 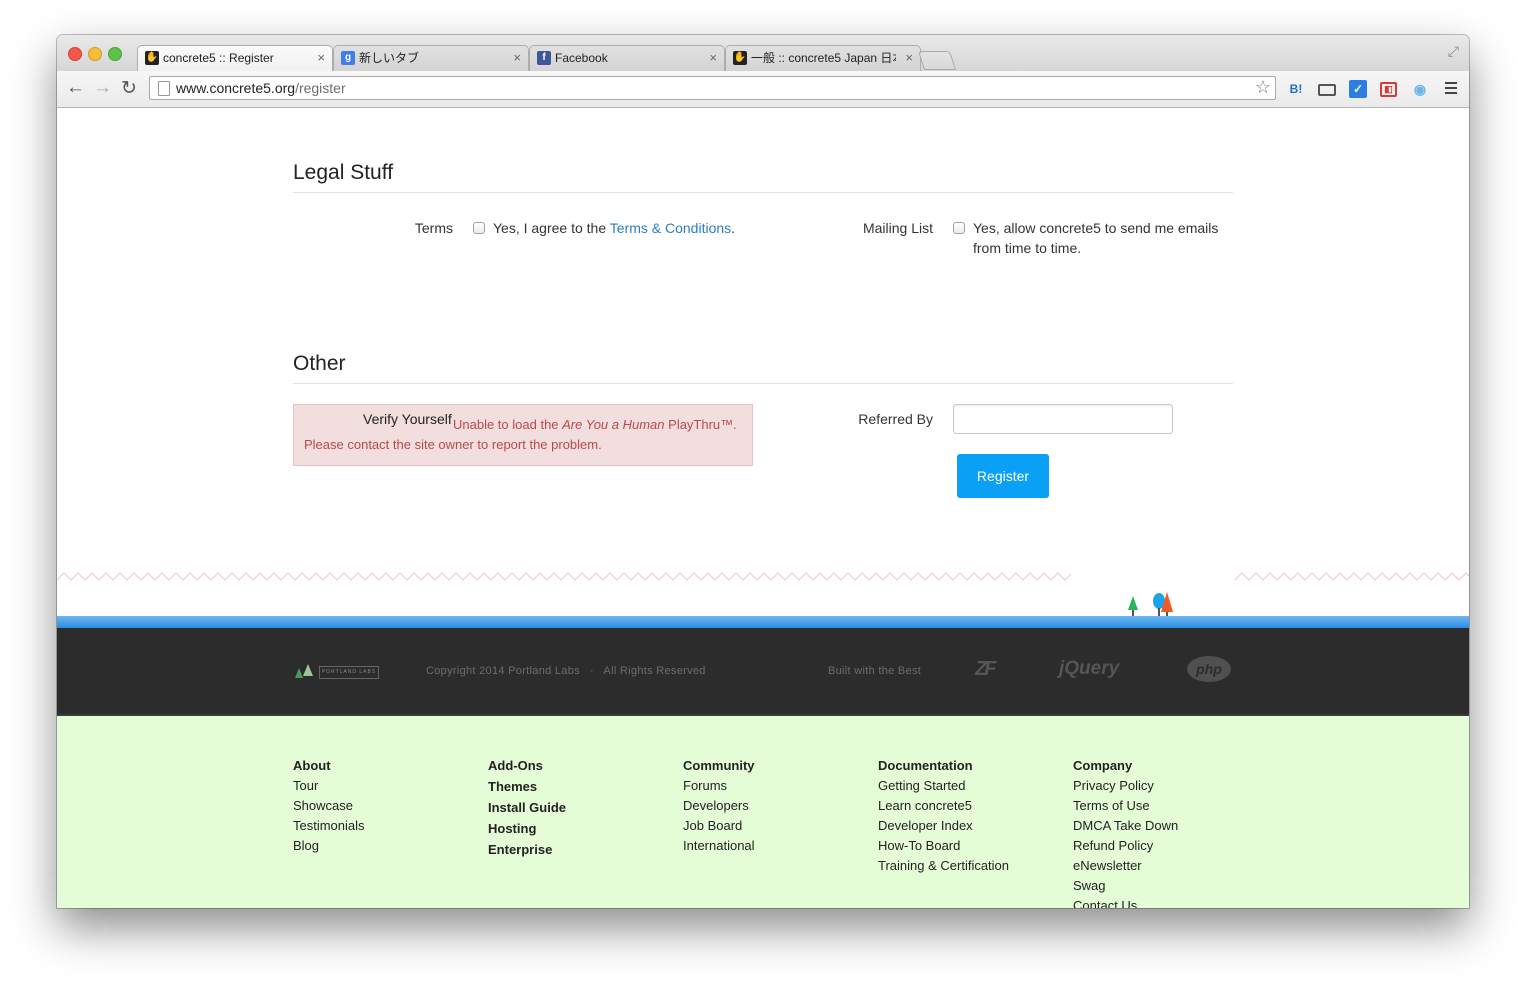 I want to click on error-text: PlayThru™., so click(x=700, y=424).